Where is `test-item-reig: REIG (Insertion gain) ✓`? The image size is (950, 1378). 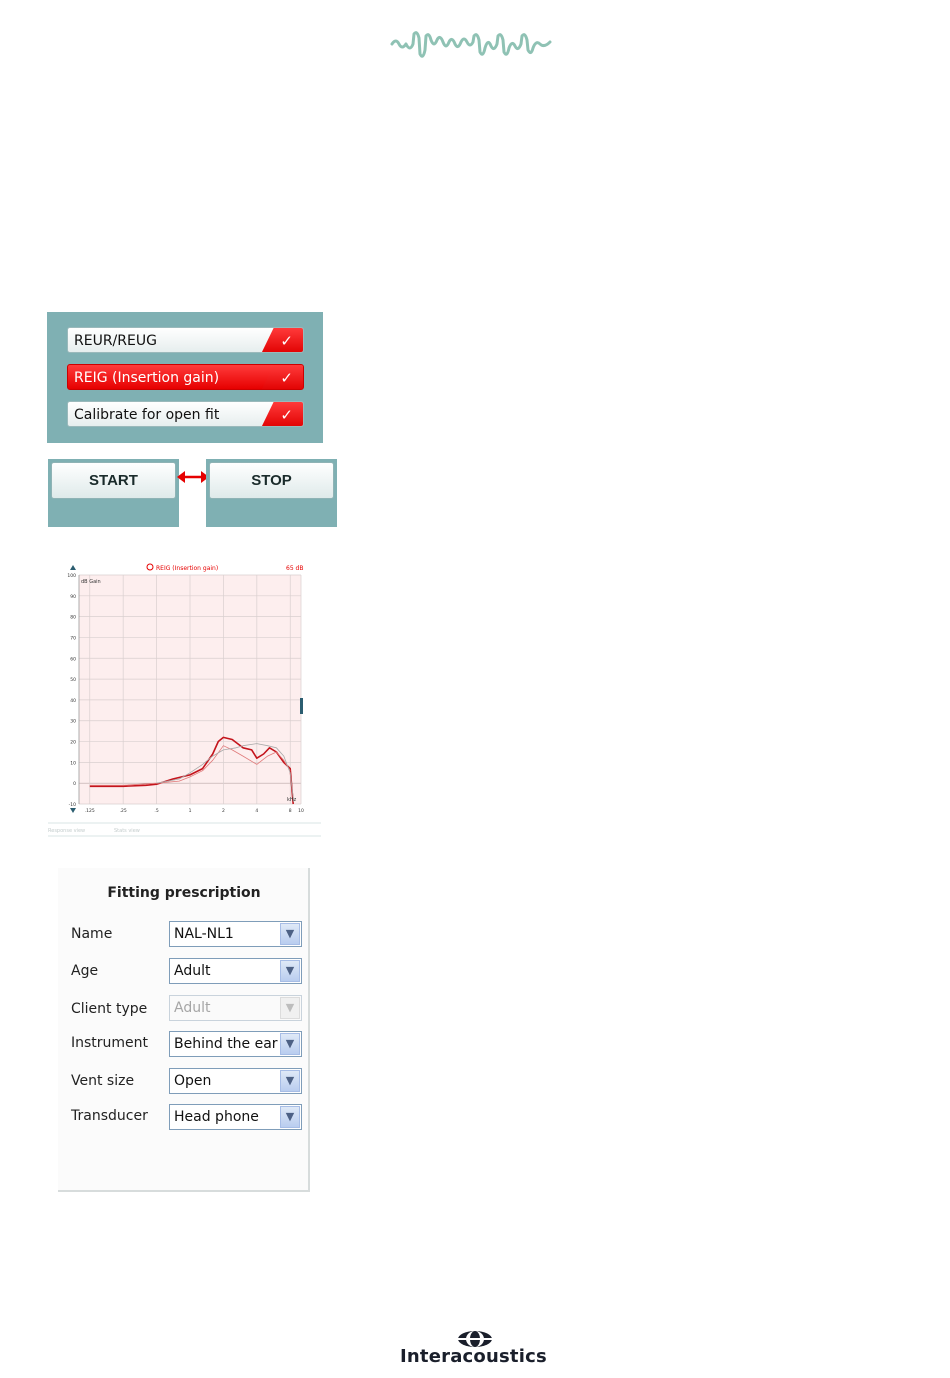 test-item-reig: REIG (Insertion gain) ✓ is located at coordinates (185, 377).